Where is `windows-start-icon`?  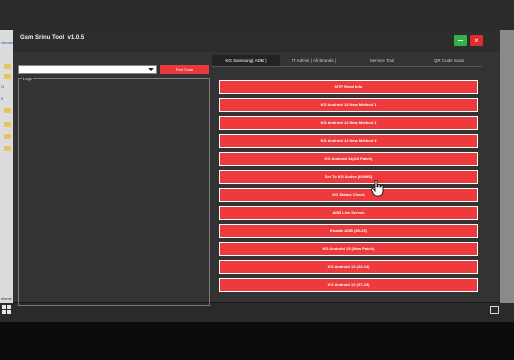 windows-start-icon is located at coordinates (6, 309).